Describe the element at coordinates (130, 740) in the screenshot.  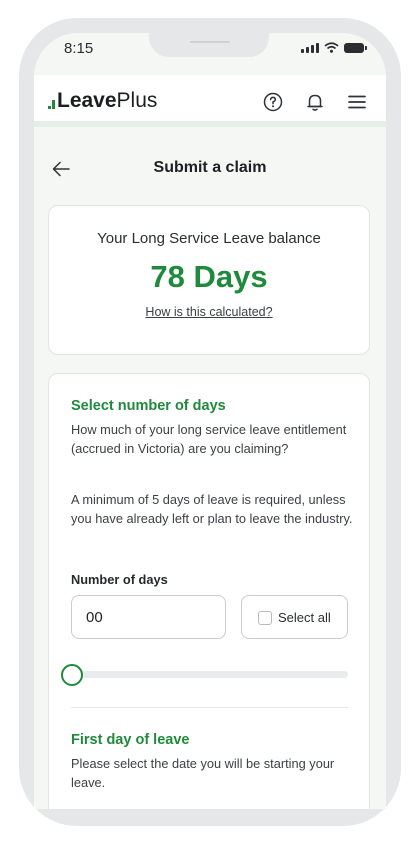
I see `first-day-title: First day of leave` at that location.